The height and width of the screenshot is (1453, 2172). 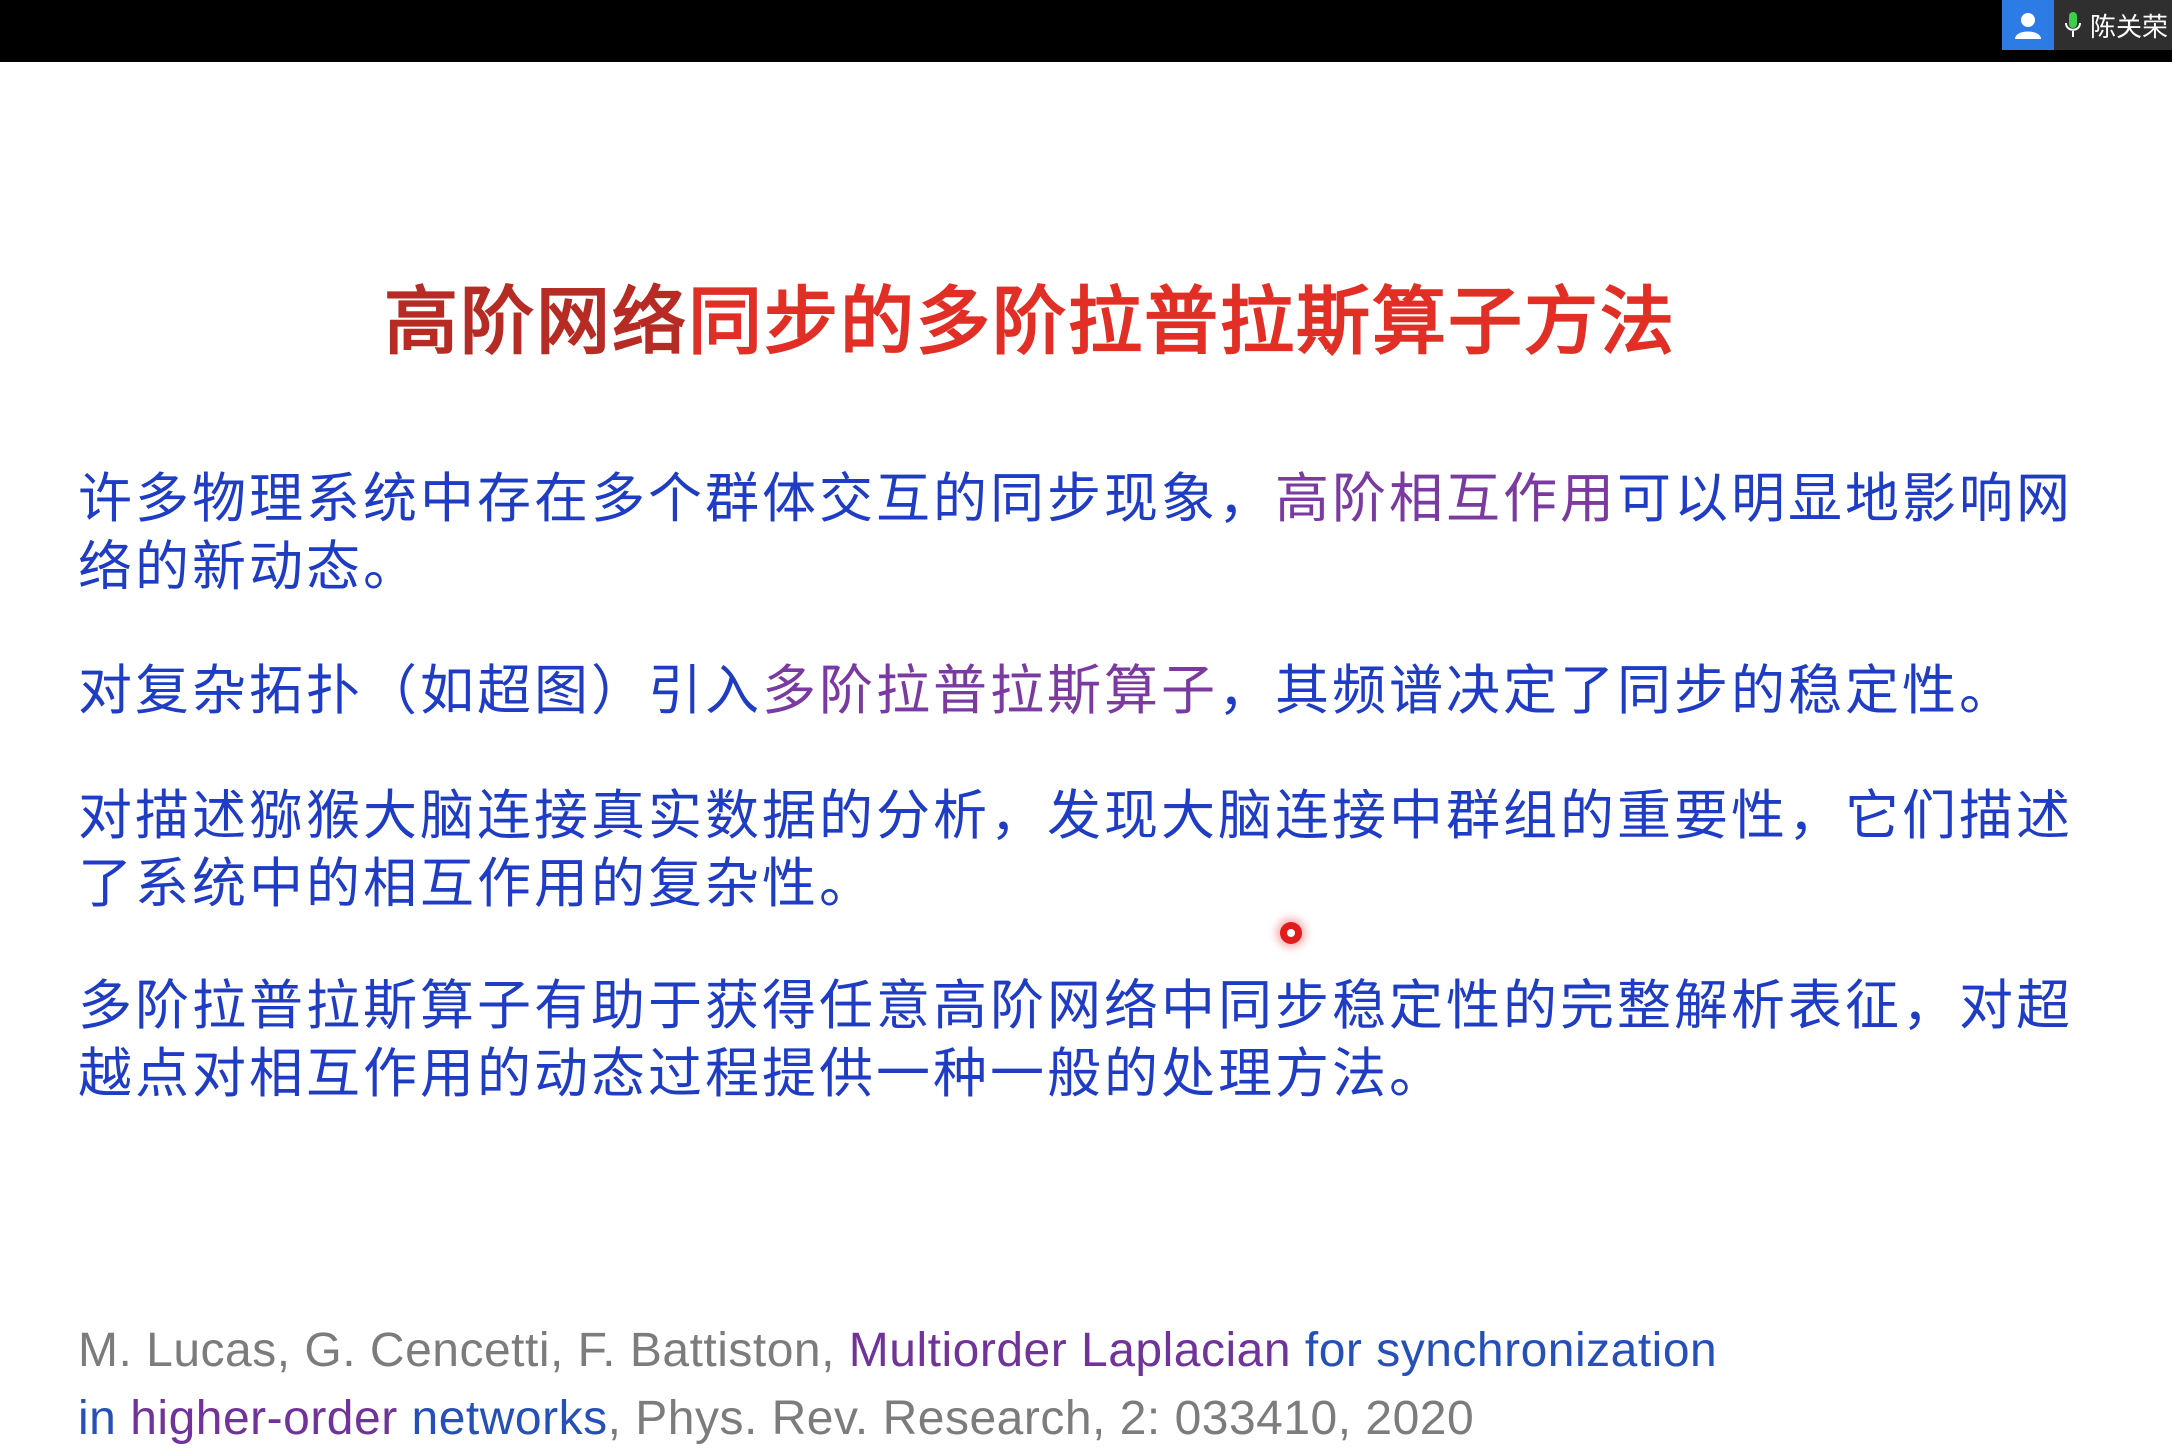 I want to click on active-speaker-indicator: 陈关荣, so click(x=2086, y=25).